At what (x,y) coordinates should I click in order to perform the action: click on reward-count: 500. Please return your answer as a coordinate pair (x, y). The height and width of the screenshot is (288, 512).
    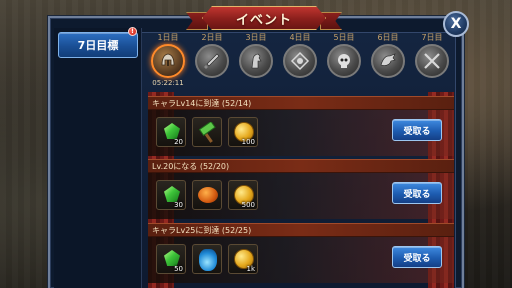
    Looking at the image, I should click on (248, 205).